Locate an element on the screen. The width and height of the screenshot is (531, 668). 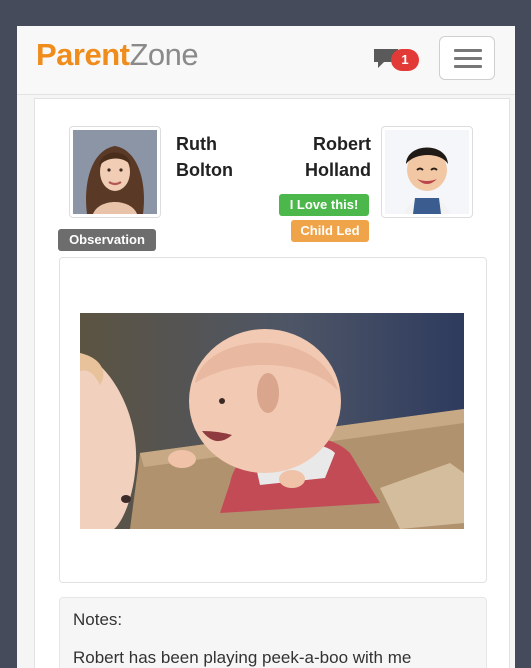
brand-logo: ParentZone is located at coordinates (117, 55).